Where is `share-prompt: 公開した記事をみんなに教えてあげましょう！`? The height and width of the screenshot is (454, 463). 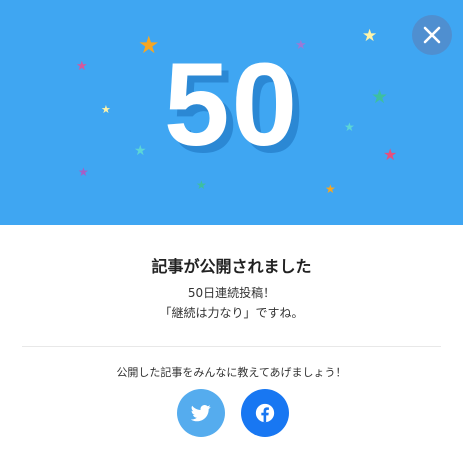 share-prompt: 公開した記事をみんなに教えてあげましょう！ is located at coordinates (231, 372).